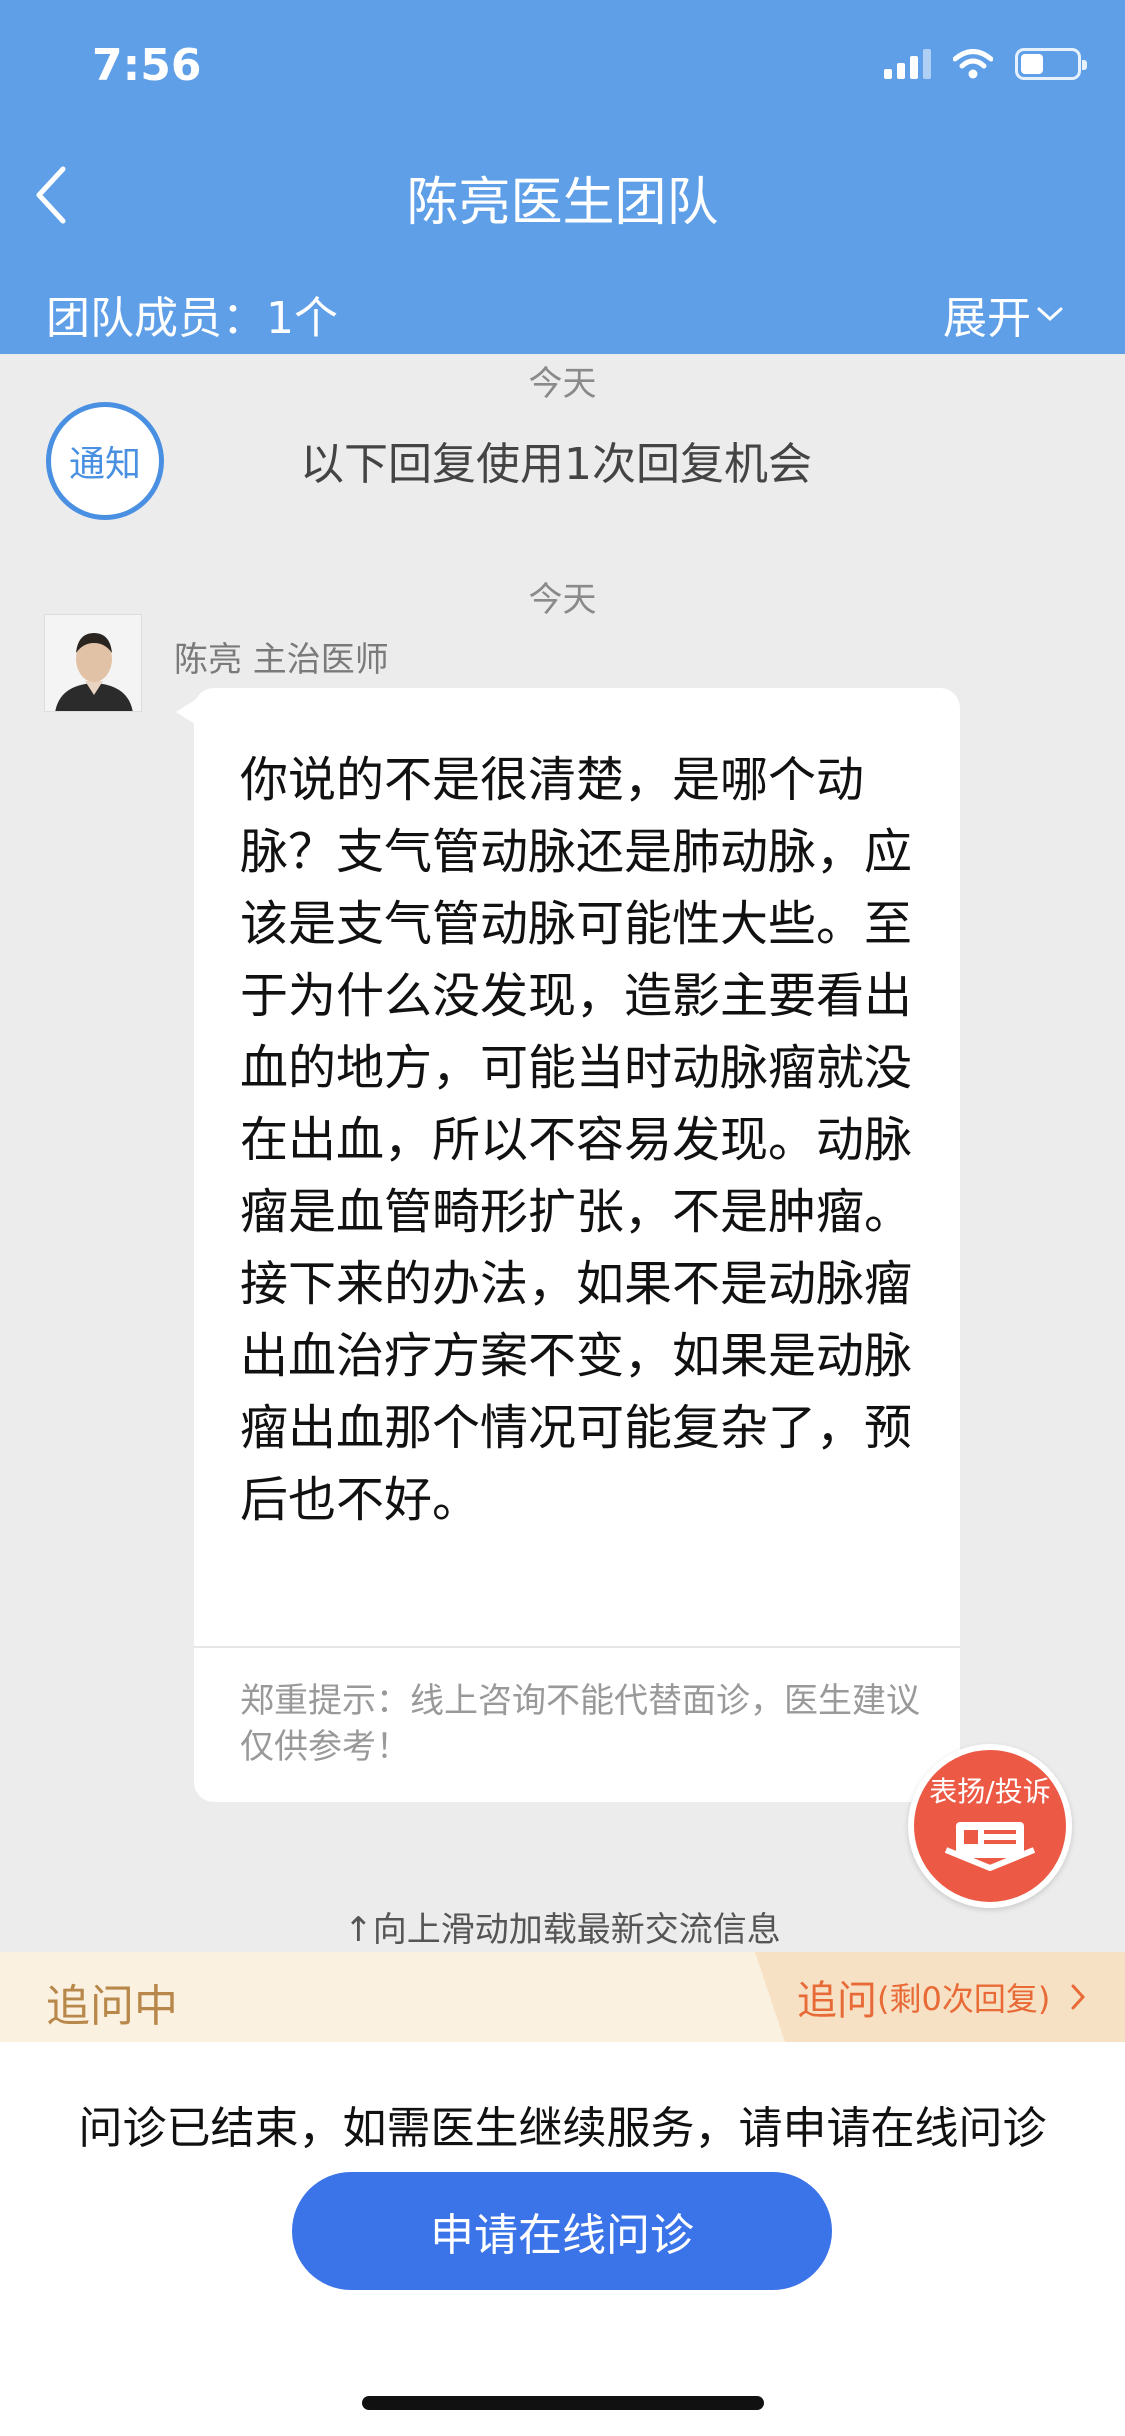  I want to click on home-indicator, so click(563, 2403).